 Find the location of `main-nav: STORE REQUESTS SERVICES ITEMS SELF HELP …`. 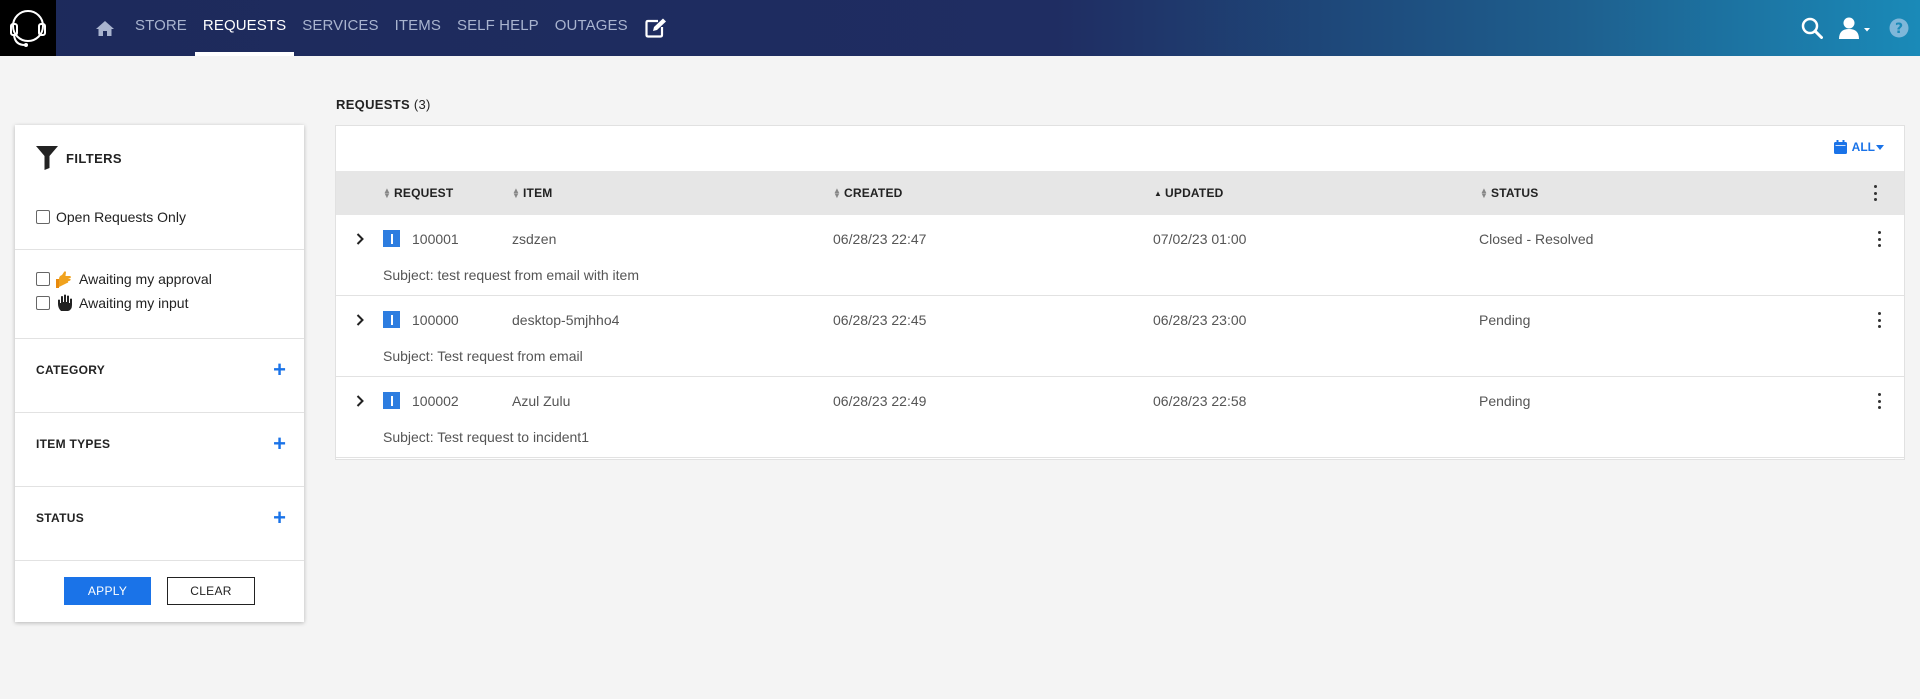

main-nav: STORE REQUESTS SERVICES ITEMS SELF HELP … is located at coordinates (382, 28).